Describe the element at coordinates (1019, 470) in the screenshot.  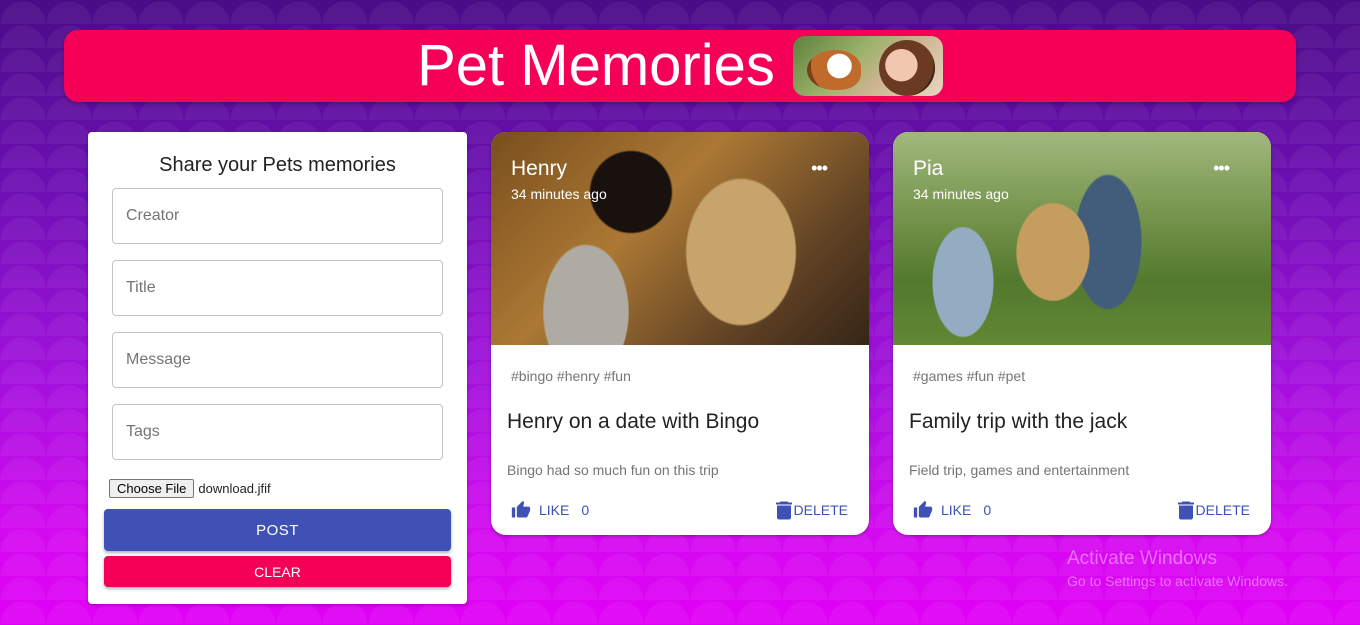
I see `post-message: Field trip, games and entertainment` at that location.